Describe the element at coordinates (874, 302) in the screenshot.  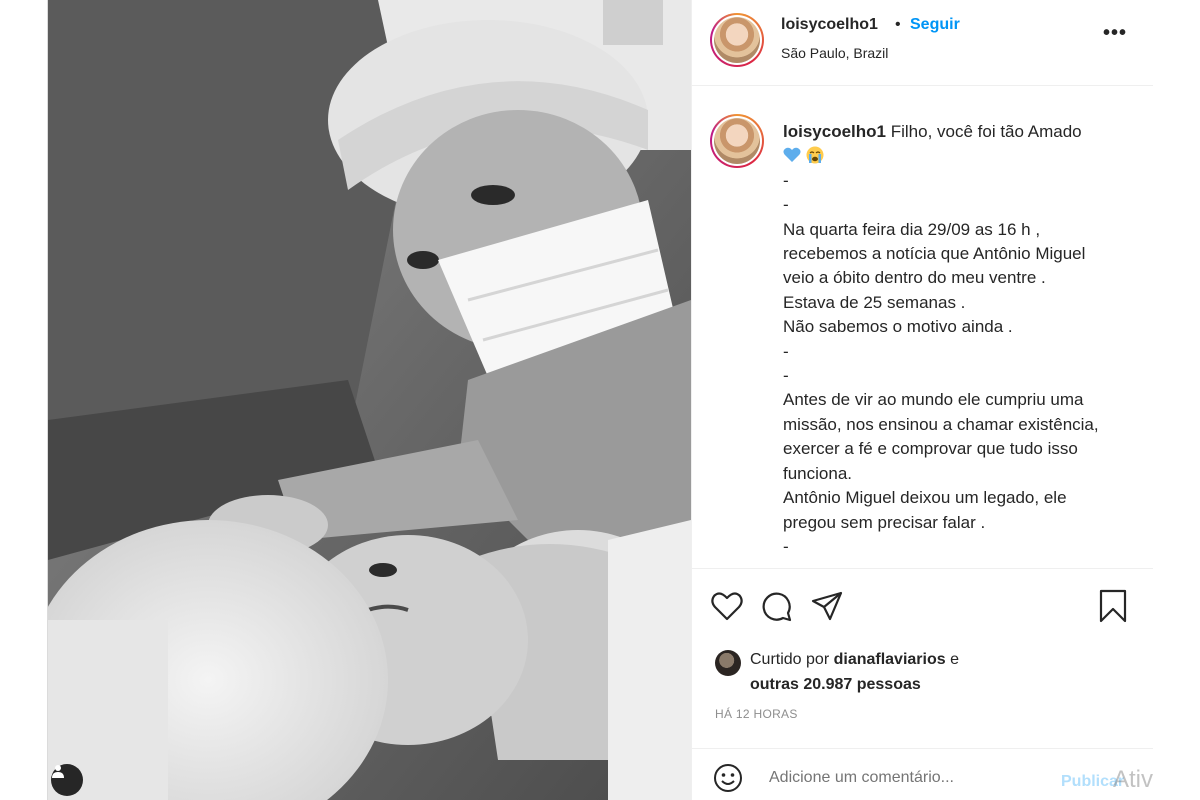
I see `caption-line: Estava de 25 semanas .` at that location.